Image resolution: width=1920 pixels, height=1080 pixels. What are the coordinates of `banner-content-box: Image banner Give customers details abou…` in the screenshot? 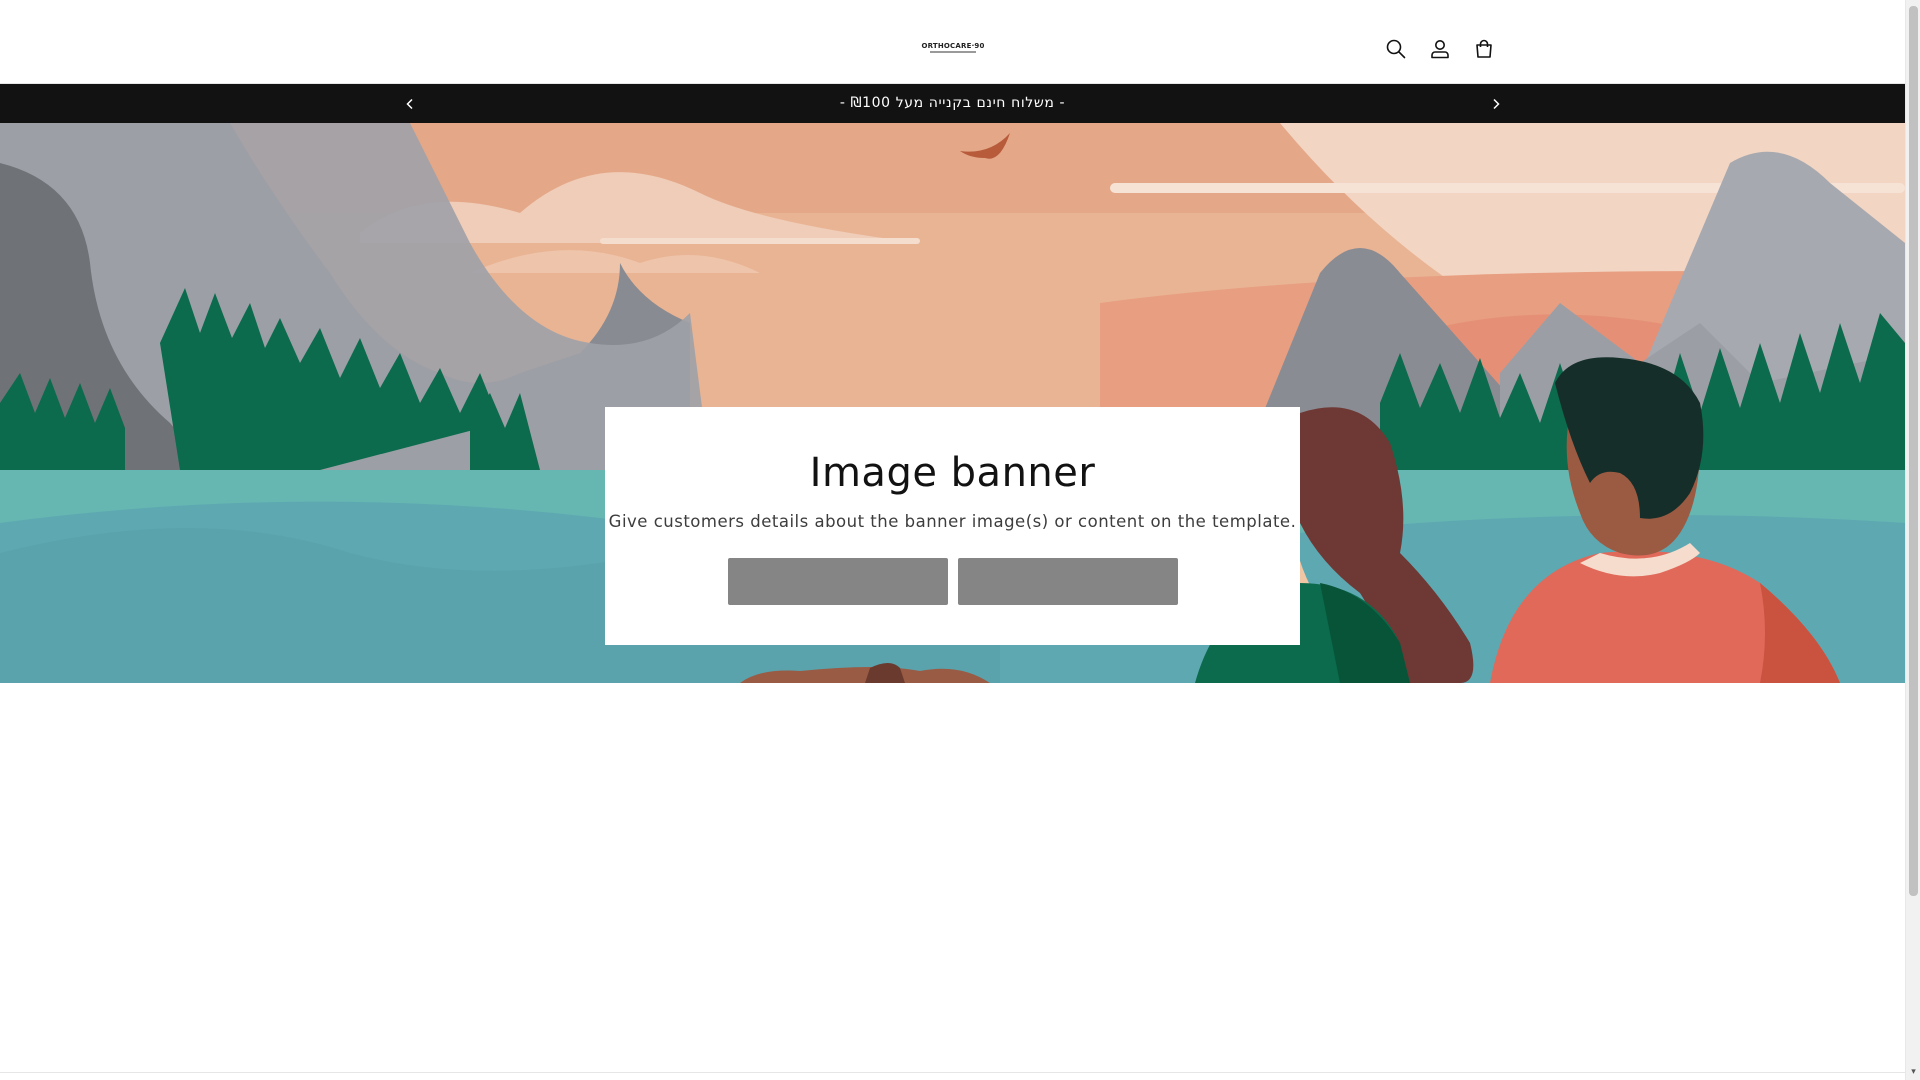 It's located at (952, 526).